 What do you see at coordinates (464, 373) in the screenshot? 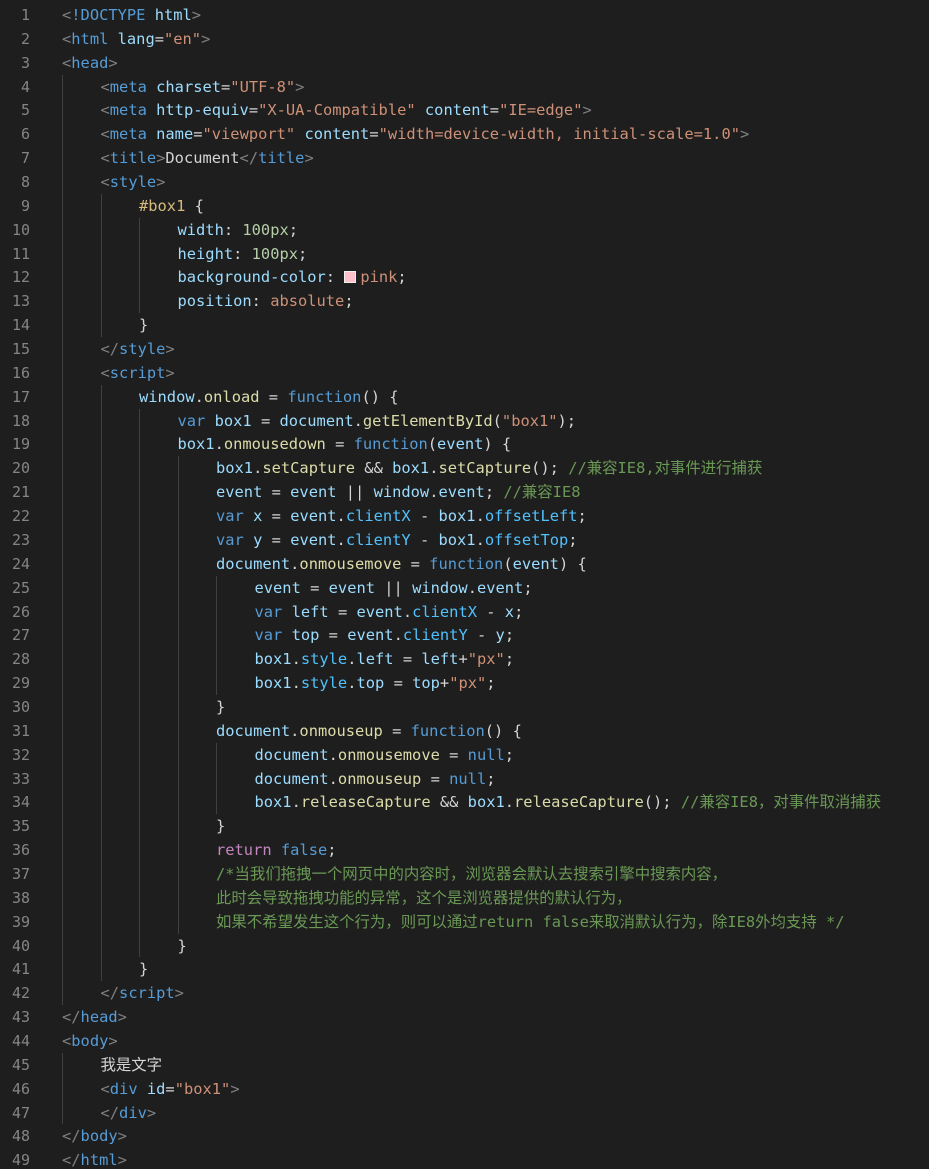
I see `code-line: 16 <script>` at bounding box center [464, 373].